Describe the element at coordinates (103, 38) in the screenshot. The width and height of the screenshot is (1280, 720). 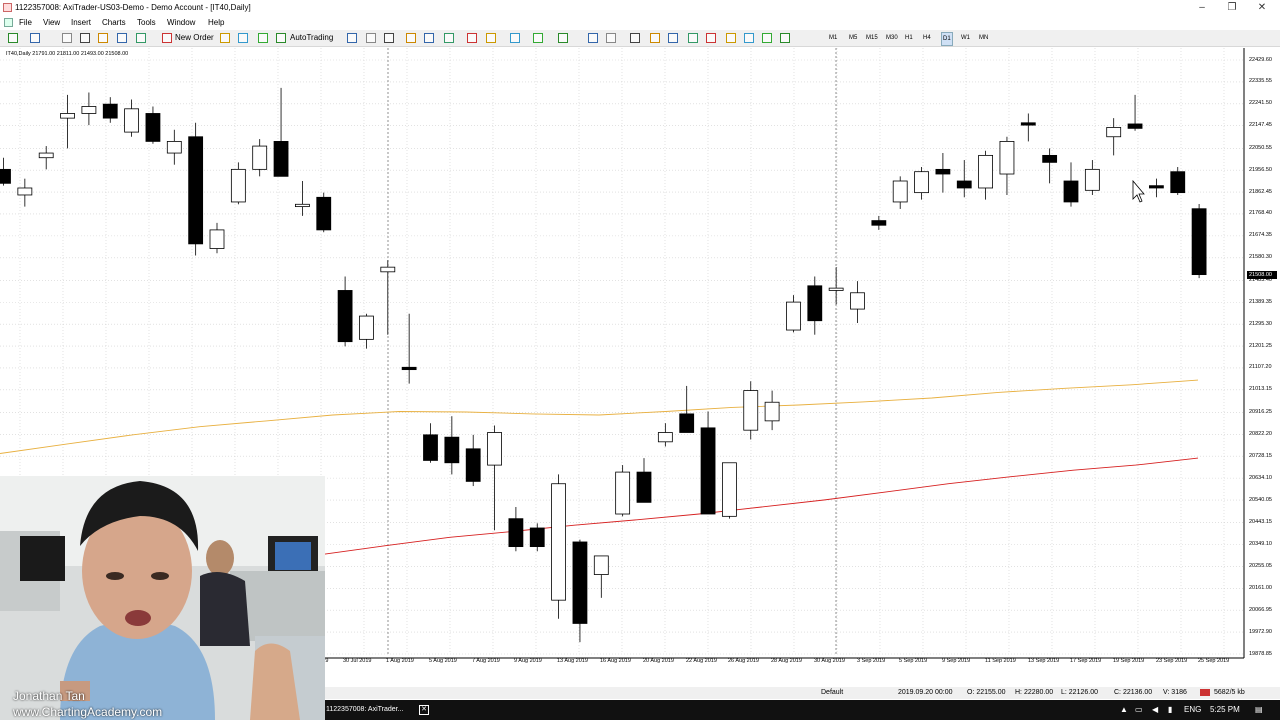
I see `folder-icon` at that location.